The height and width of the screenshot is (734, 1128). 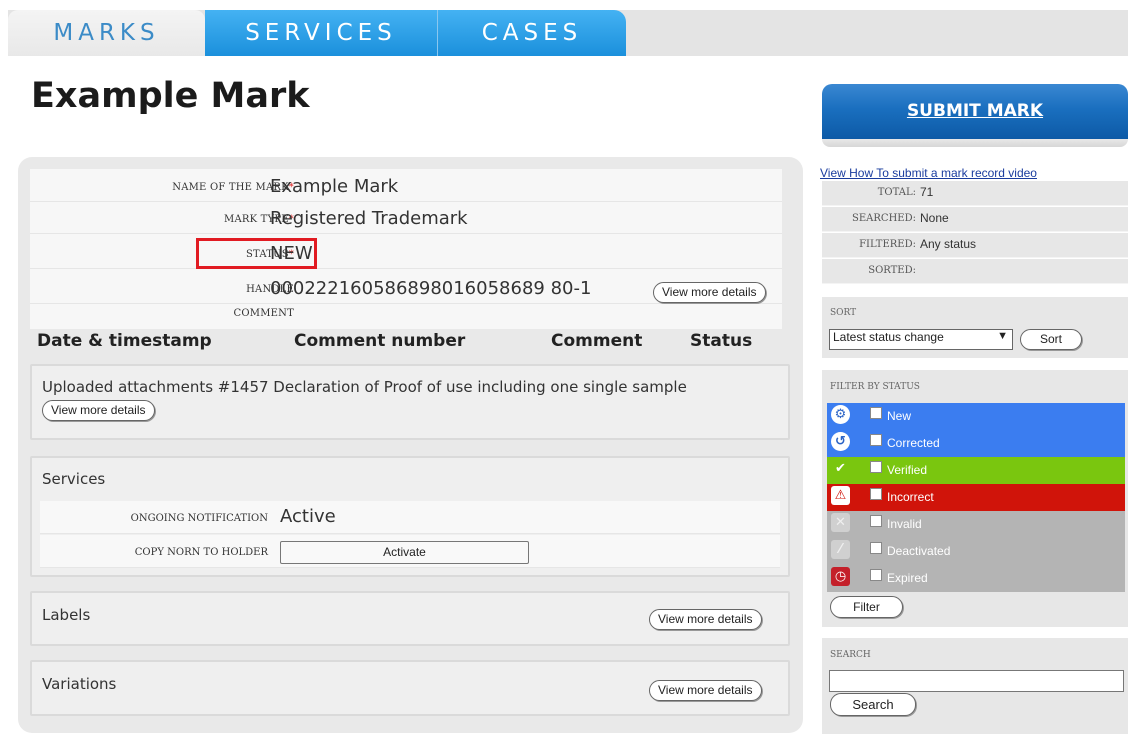 I want to click on services-section-title: Services, so click(x=74, y=479).